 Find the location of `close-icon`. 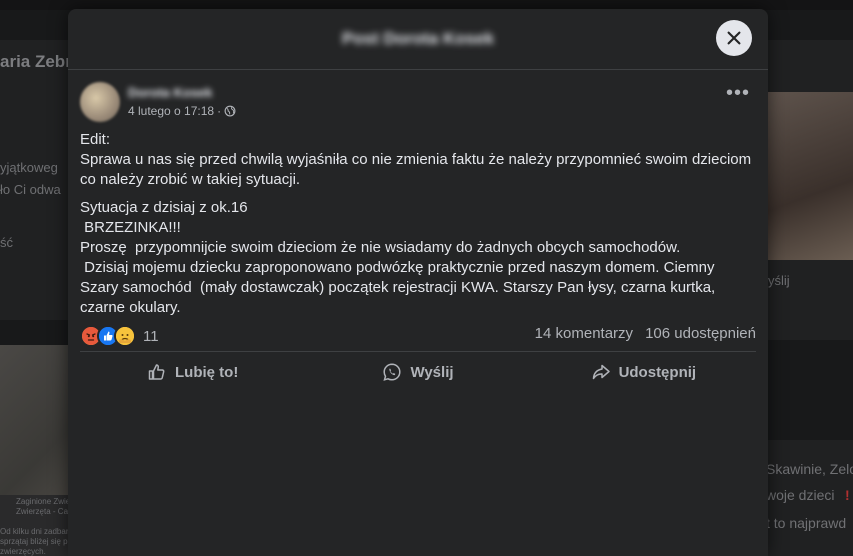

close-icon is located at coordinates (734, 38).